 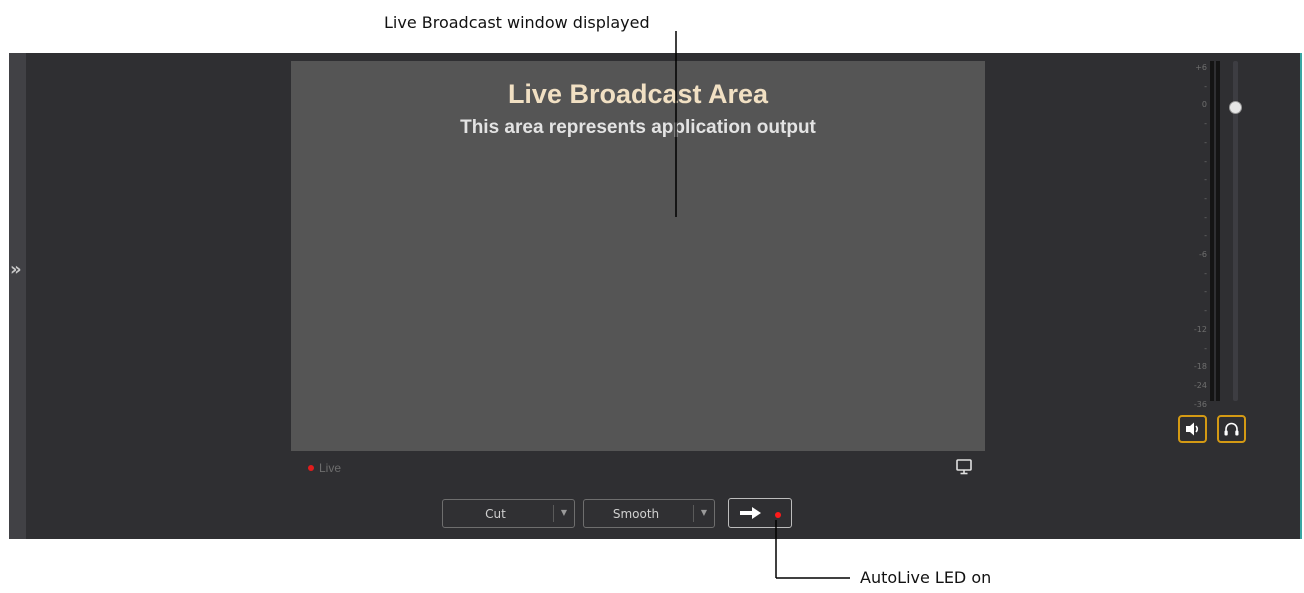 I want to click on live-indicator: Live, so click(x=324, y=468).